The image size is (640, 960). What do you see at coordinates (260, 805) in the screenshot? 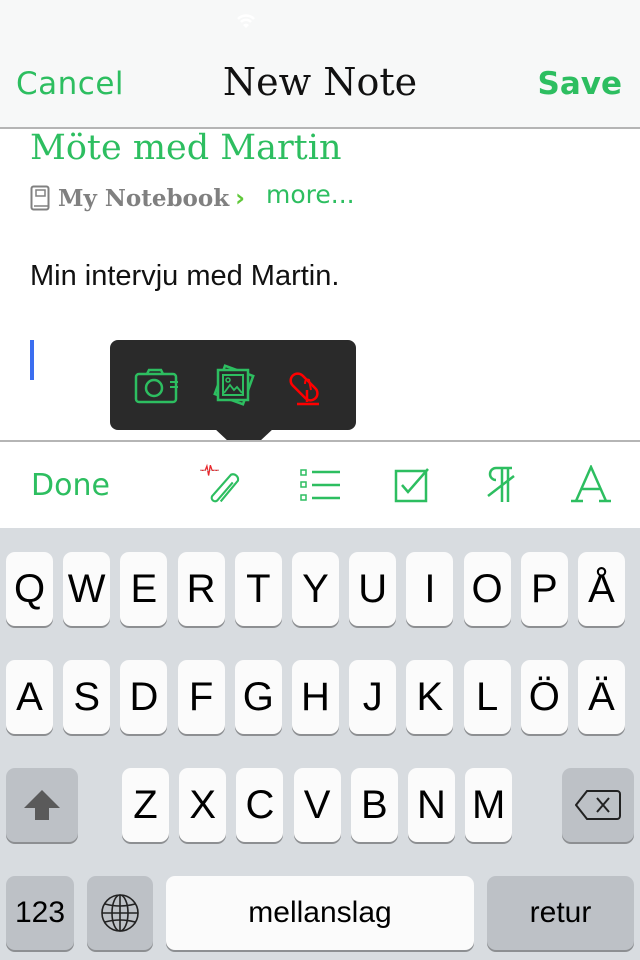
I see `key-c: C` at bounding box center [260, 805].